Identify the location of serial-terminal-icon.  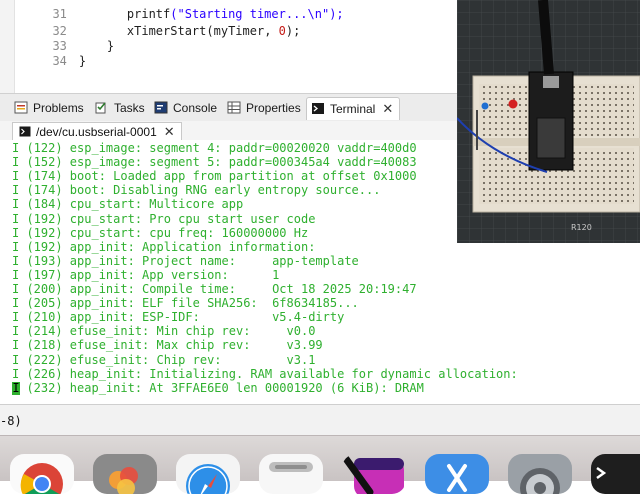
(25, 131).